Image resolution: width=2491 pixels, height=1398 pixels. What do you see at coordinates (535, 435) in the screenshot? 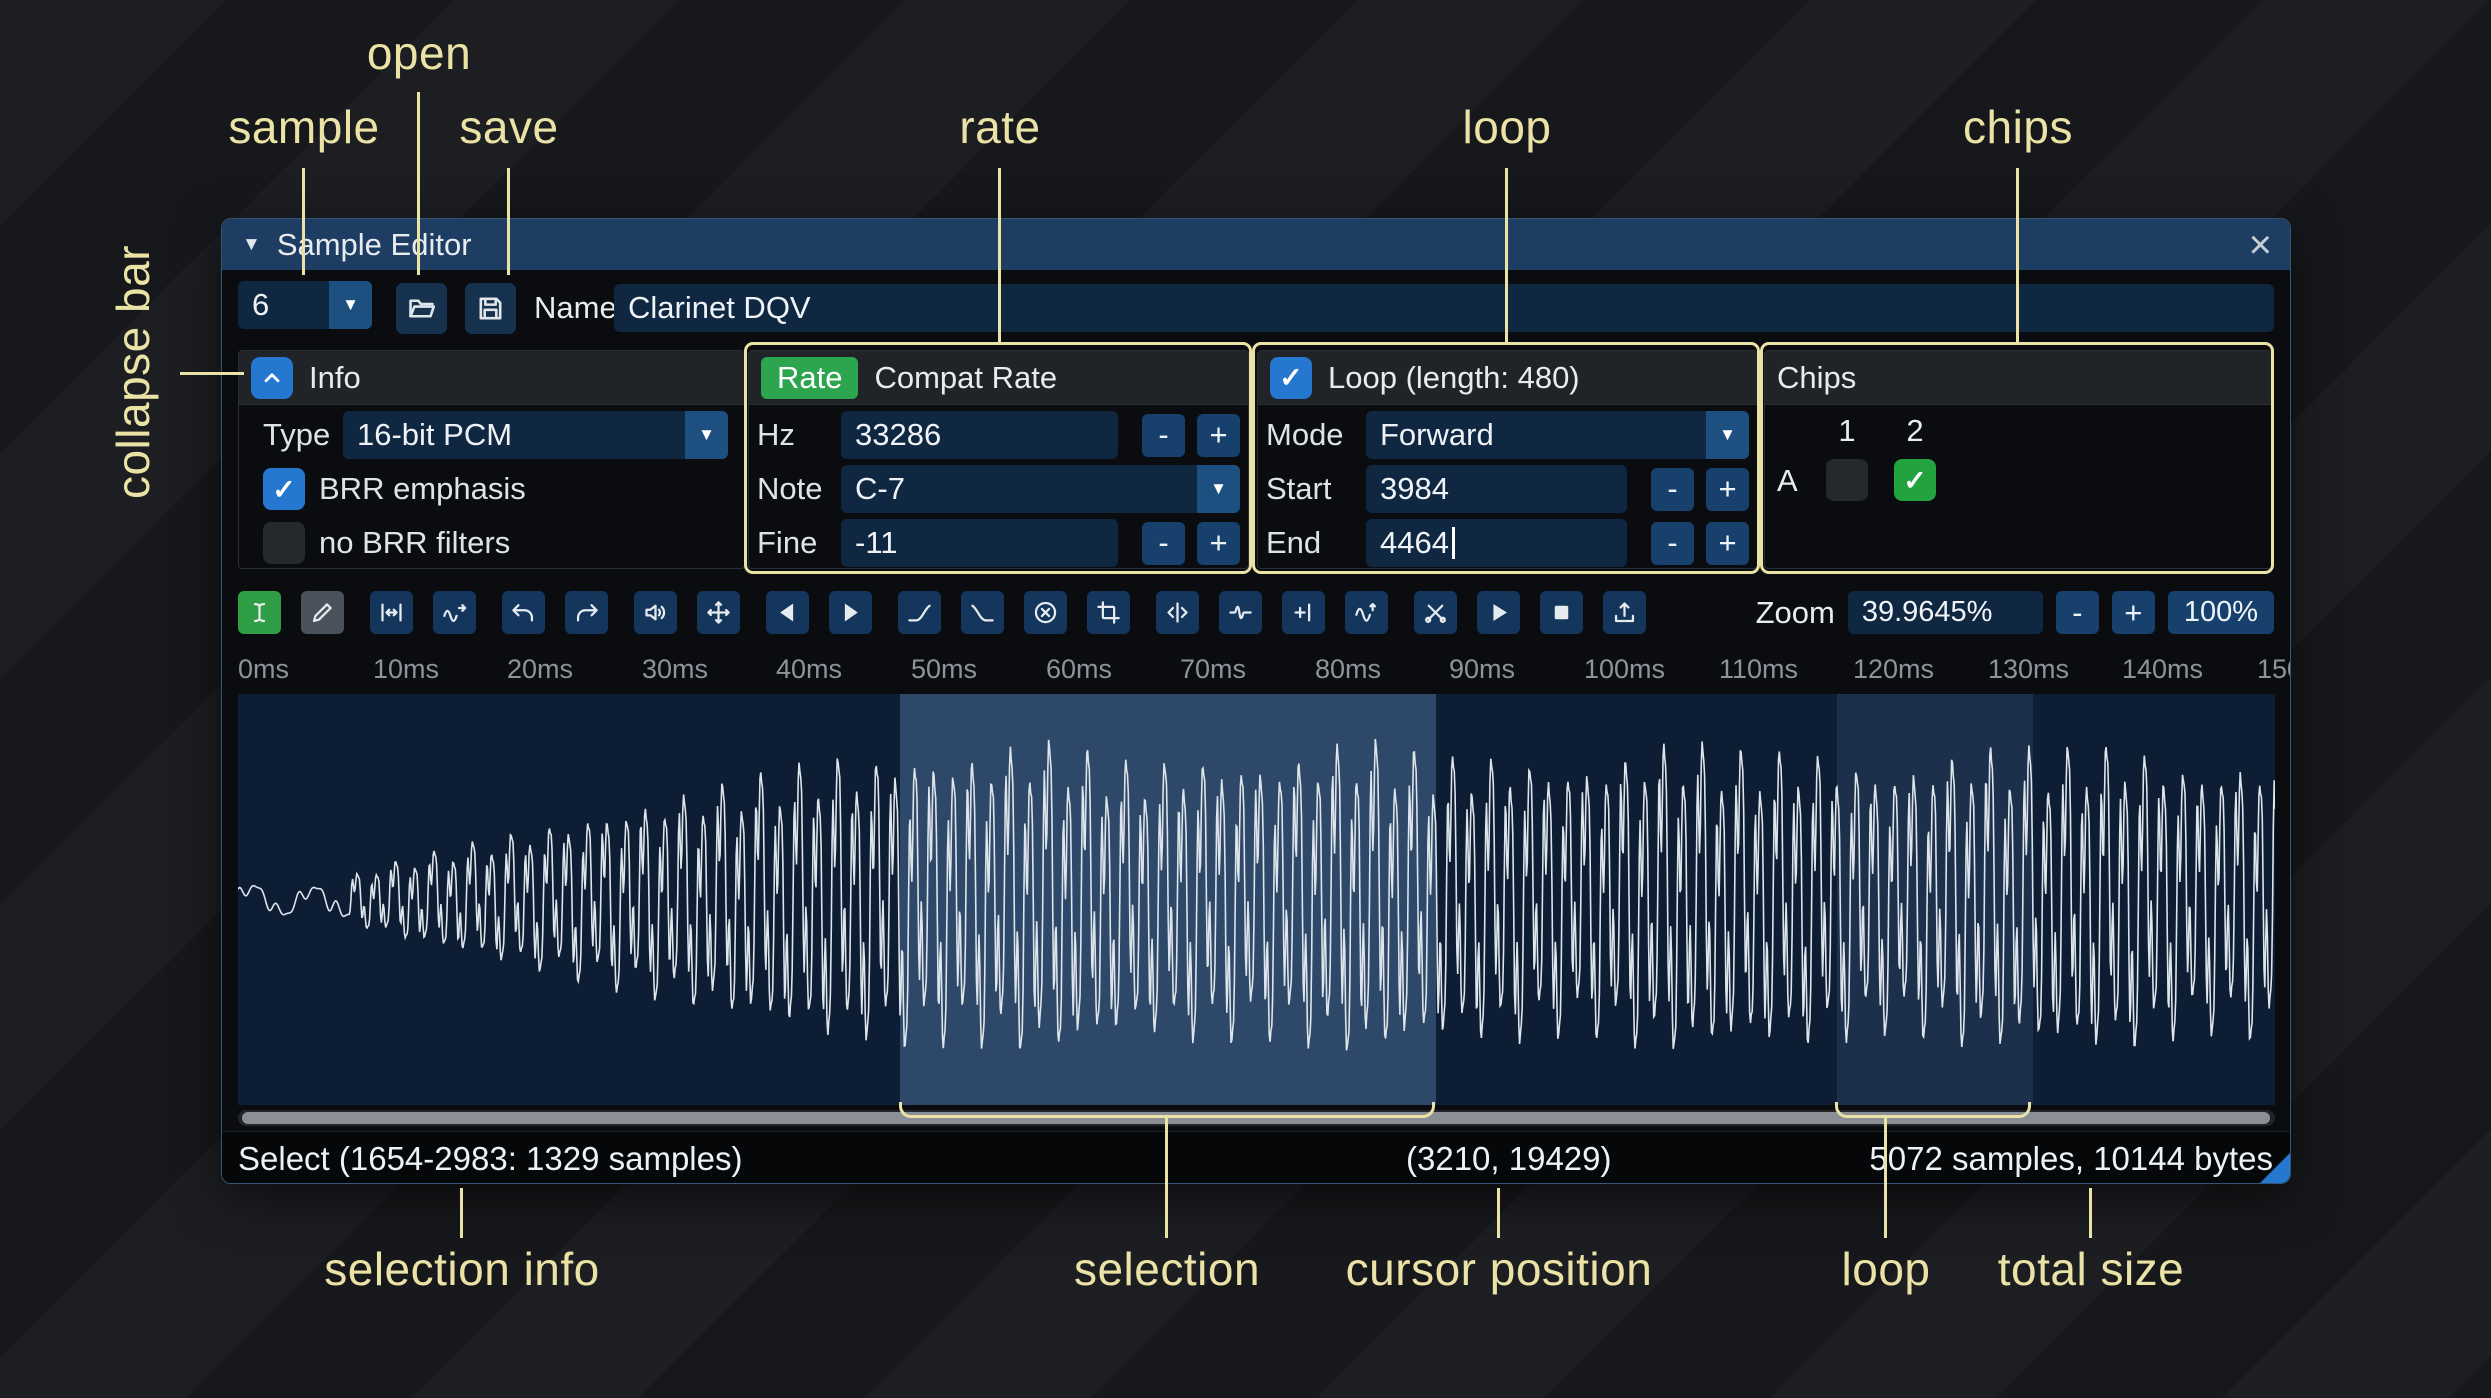
I see `sample-type-dropdown: 16-bit PCM ▼` at bounding box center [535, 435].